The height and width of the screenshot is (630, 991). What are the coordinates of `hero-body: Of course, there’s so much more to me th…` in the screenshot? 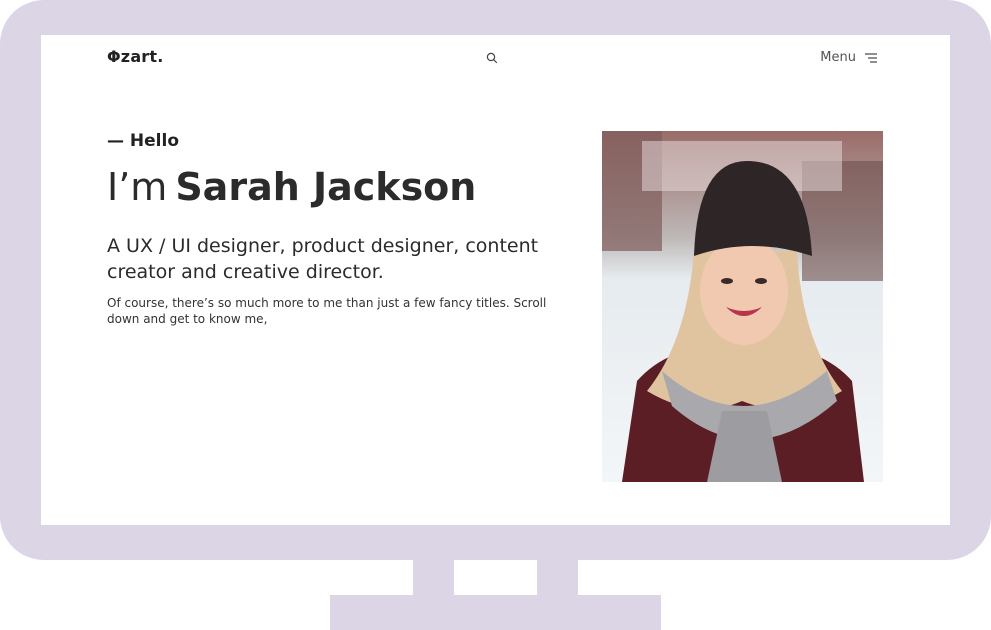 It's located at (327, 311).